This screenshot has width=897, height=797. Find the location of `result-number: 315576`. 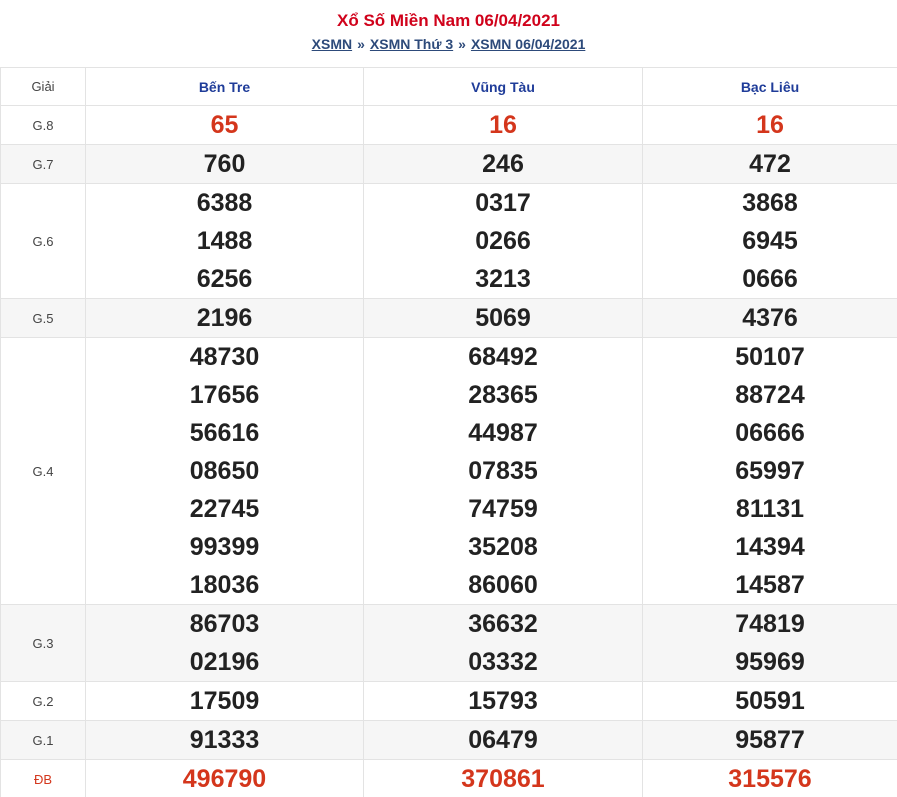

result-number: 315576 is located at coordinates (770, 779).